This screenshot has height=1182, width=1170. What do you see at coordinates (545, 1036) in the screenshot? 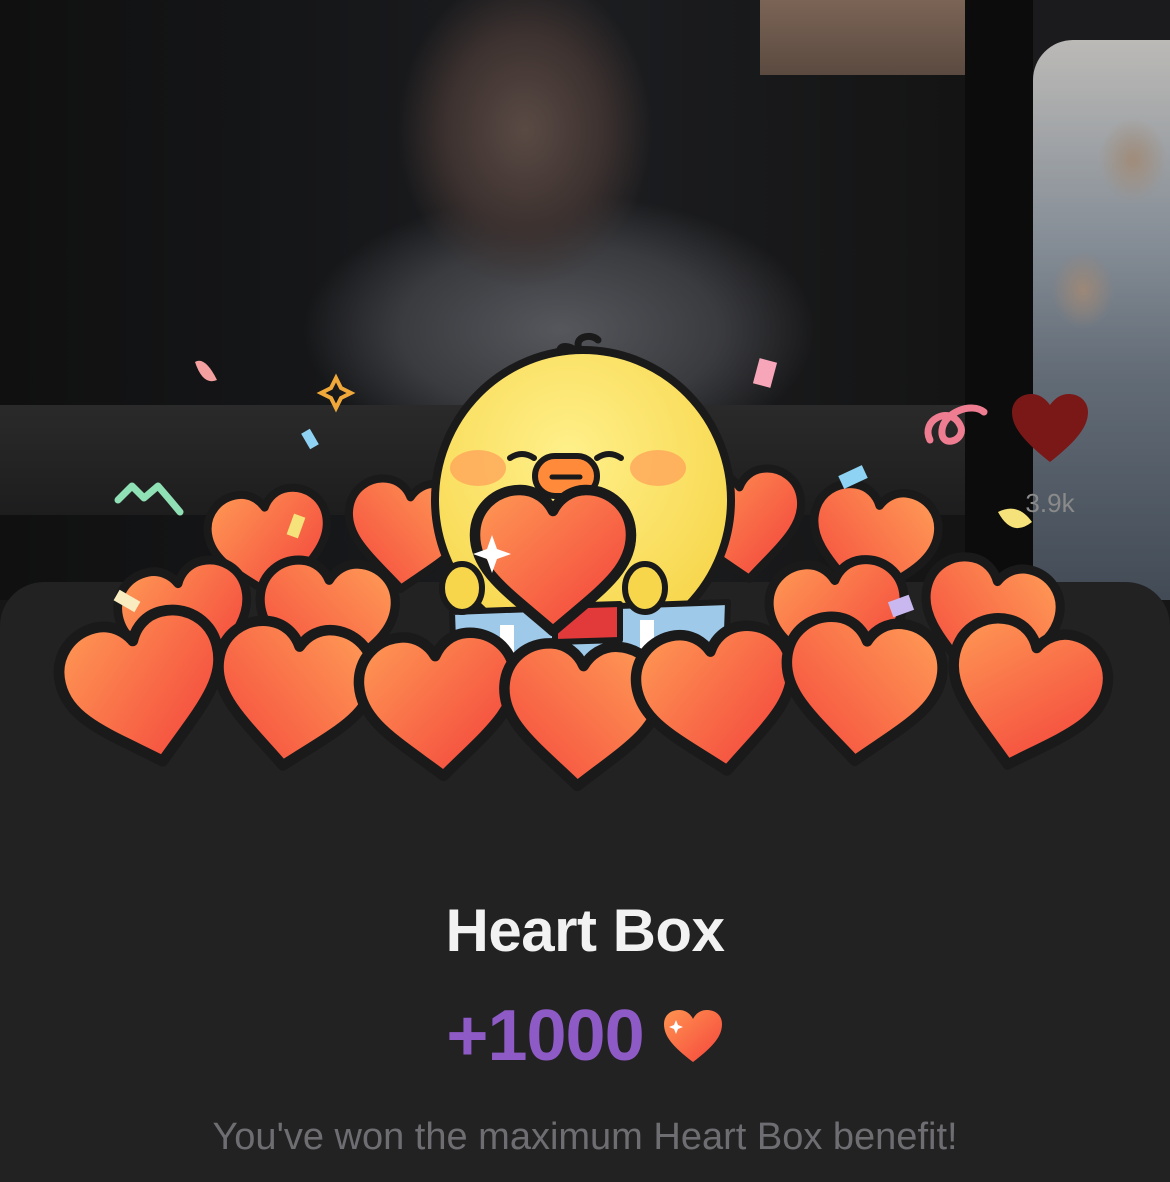
I see `reward-amount: +1000` at bounding box center [545, 1036].